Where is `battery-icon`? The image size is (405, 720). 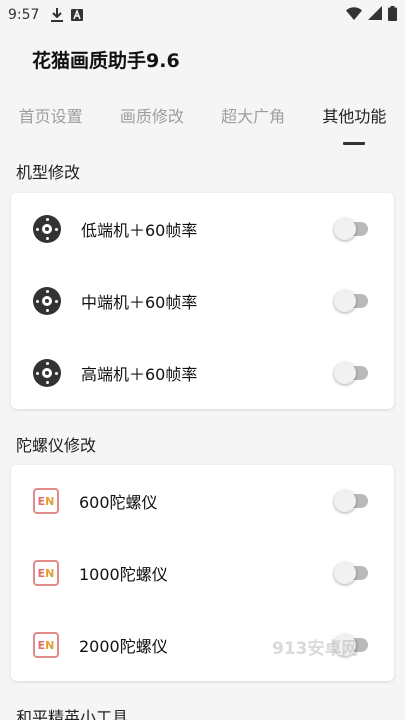
battery-icon is located at coordinates (392, 15).